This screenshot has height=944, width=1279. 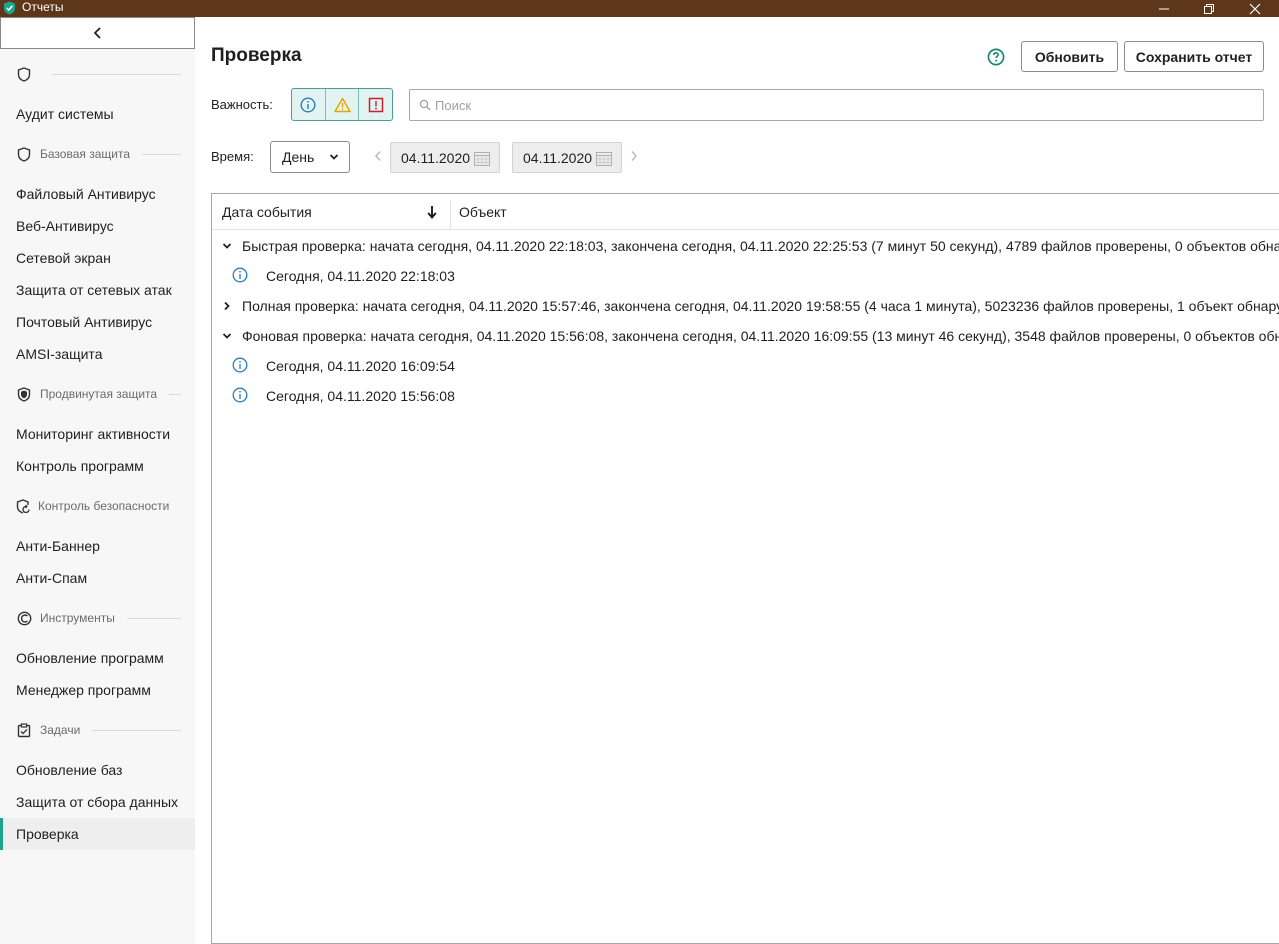 I want to click on shield-check-icon, so click(x=9, y=8).